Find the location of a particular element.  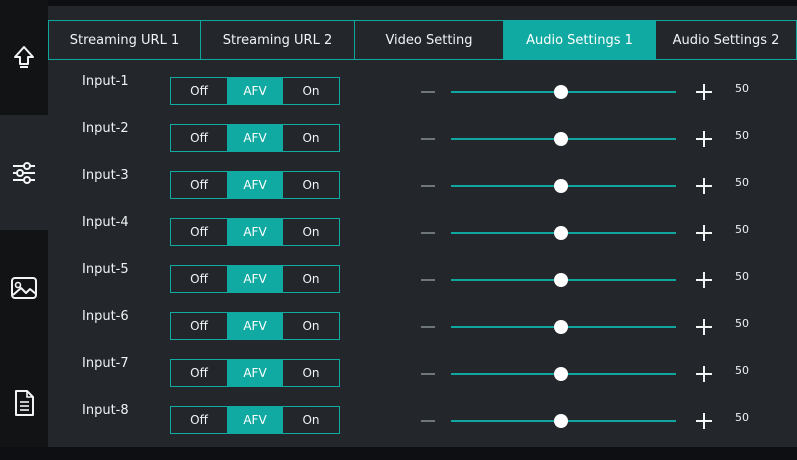

tab-streaming-url-1: Streaming URL 1 is located at coordinates (124, 40).